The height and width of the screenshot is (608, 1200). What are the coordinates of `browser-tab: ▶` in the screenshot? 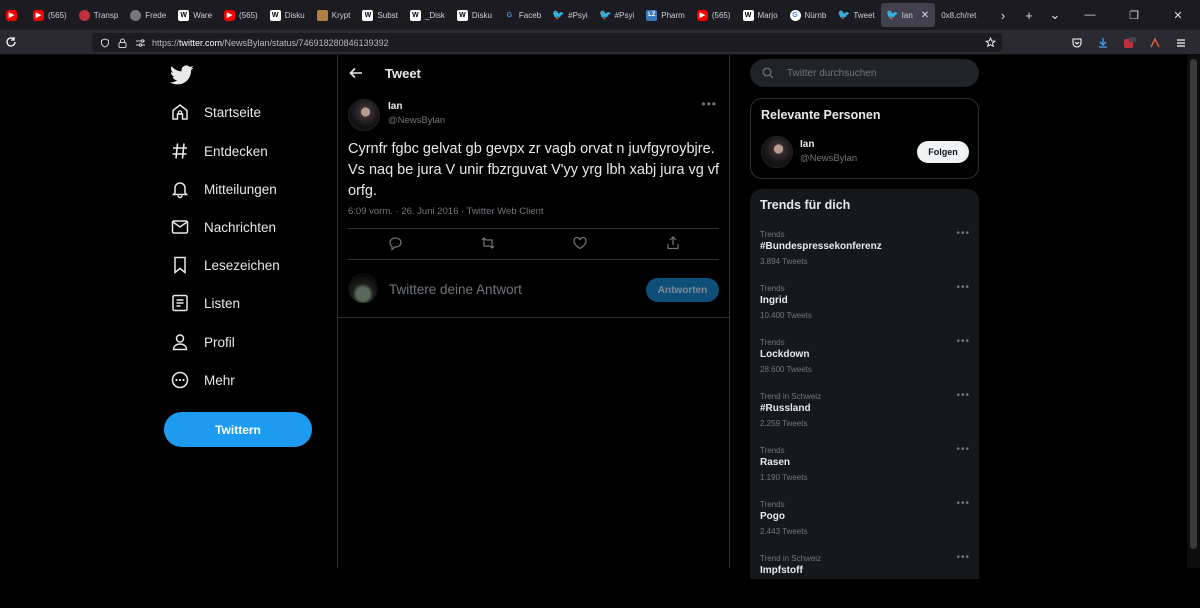 It's located at (13, 15).